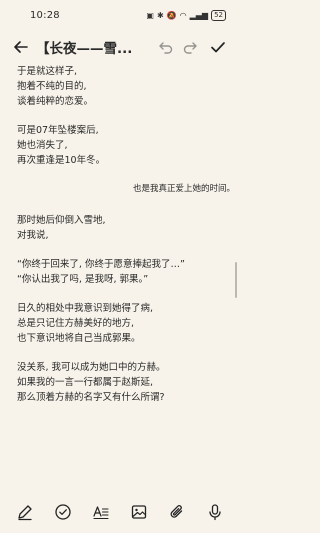 Image resolution: width=320 pixels, height=533 pixels. What do you see at coordinates (199, 15) in the screenshot?
I see `signal-icon: ▂▄▆` at bounding box center [199, 15].